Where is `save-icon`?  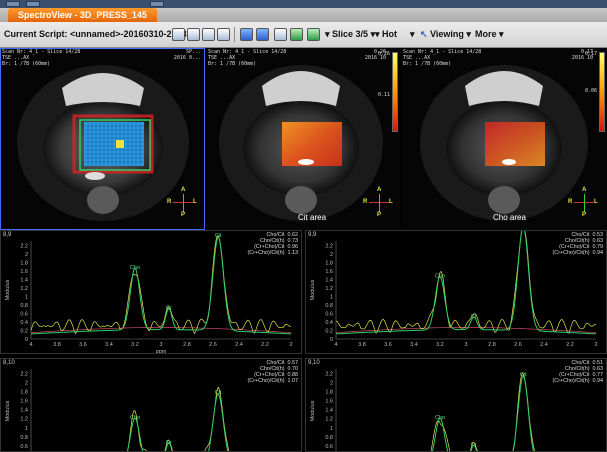
save-icon is located at coordinates (208, 34).